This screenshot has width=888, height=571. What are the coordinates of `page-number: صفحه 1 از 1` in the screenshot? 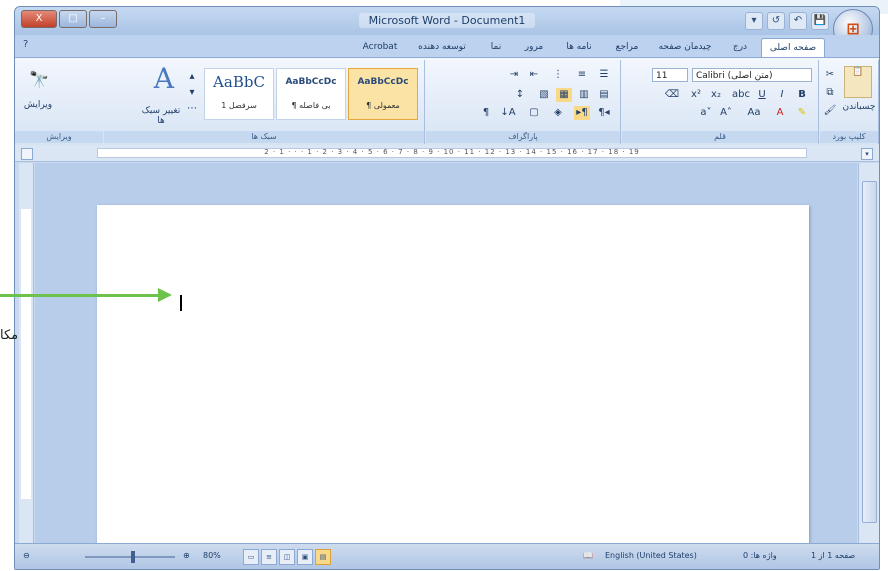 It's located at (833, 555).